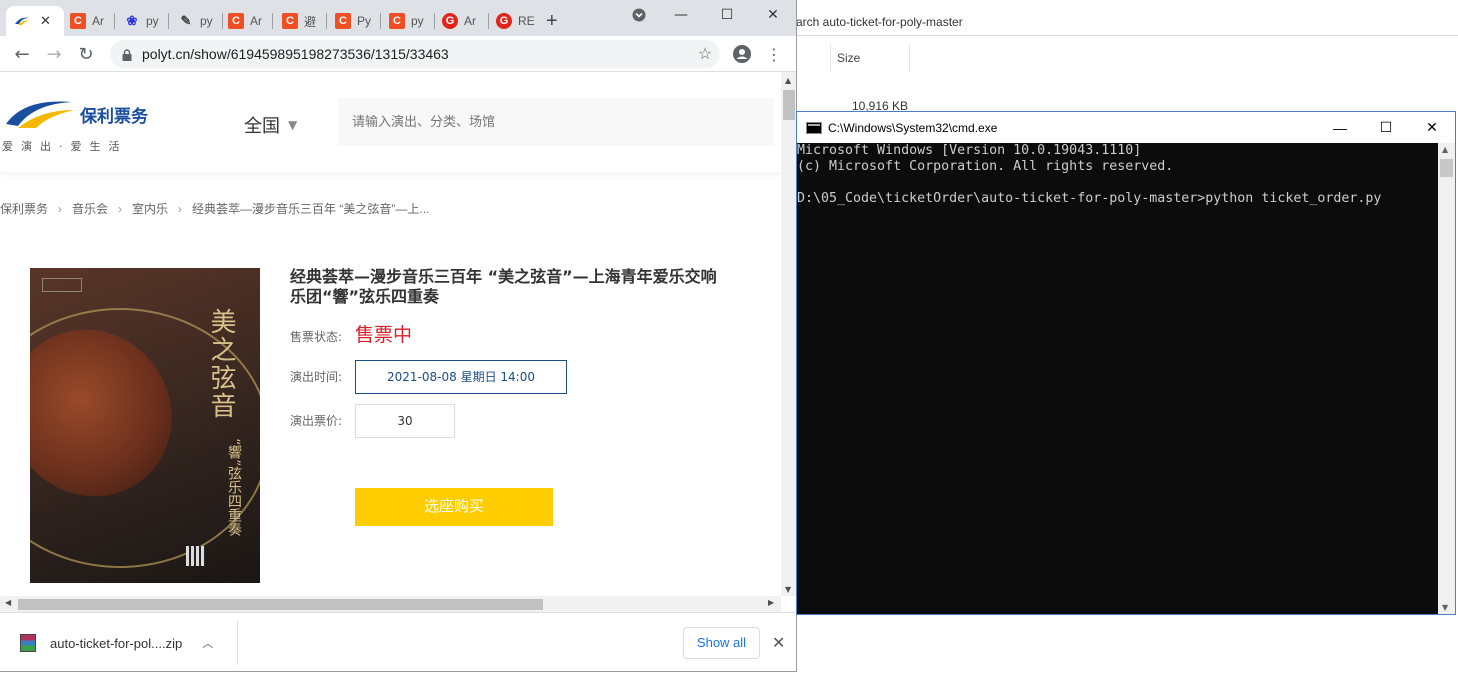 Image resolution: width=1458 pixels, height=684 pixels. What do you see at coordinates (88, 21) in the screenshot?
I see `tab-1: C Ar` at bounding box center [88, 21].